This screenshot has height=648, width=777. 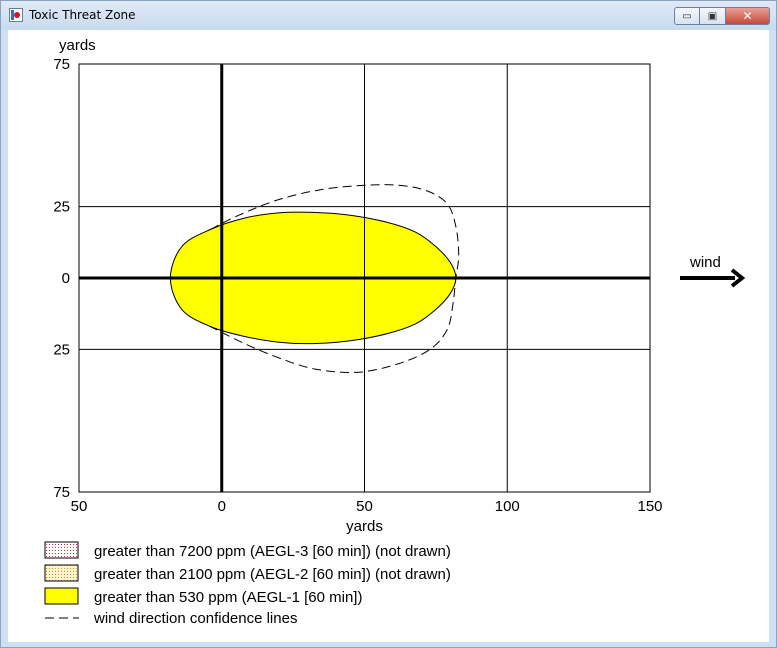 I want to click on x-tick-label: 100, so click(x=507, y=506).